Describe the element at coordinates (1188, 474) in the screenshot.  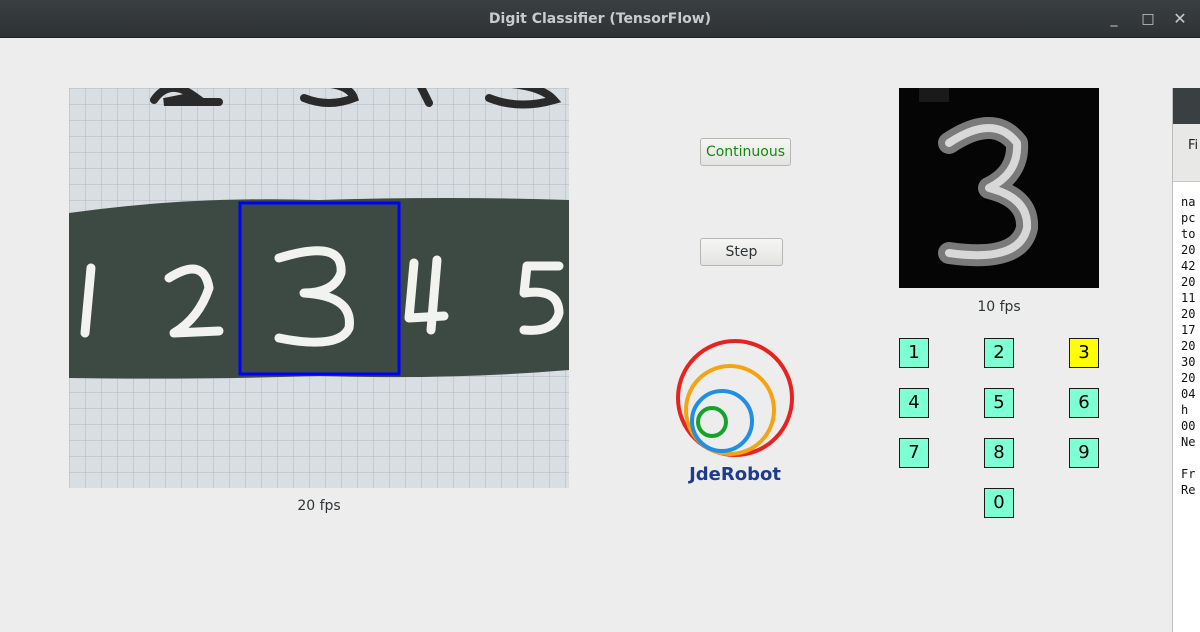
I see `terminal-line: Fr` at that location.